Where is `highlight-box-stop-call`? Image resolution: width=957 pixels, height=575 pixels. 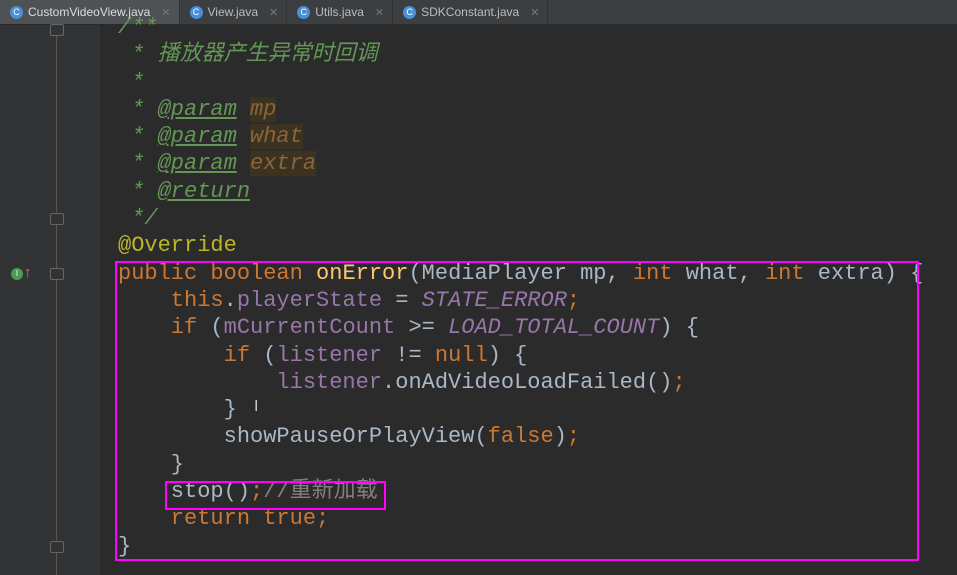 highlight-box-stop-call is located at coordinates (275, 495).